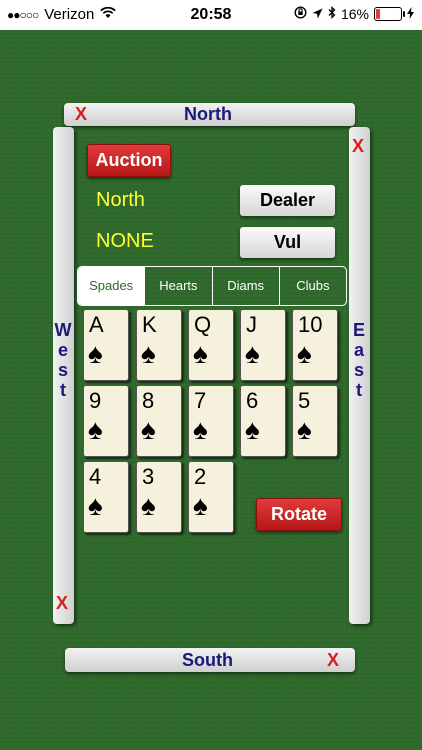 The height and width of the screenshot is (750, 422). What do you see at coordinates (358, 146) in the screenshot?
I see `east-close-x-icon: X` at bounding box center [358, 146].